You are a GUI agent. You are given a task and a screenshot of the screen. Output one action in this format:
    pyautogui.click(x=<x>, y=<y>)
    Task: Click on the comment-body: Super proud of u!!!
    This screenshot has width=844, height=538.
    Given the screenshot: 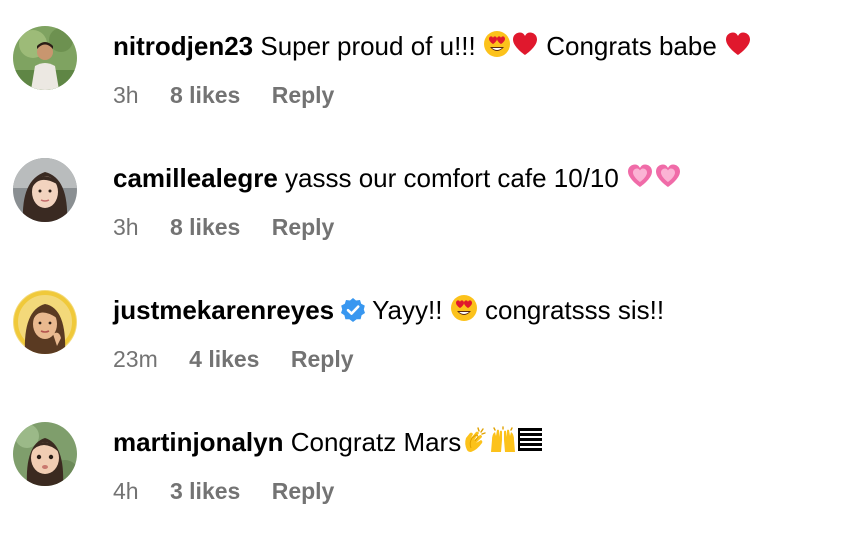 What is the action you would take?
    pyautogui.click(x=368, y=46)
    